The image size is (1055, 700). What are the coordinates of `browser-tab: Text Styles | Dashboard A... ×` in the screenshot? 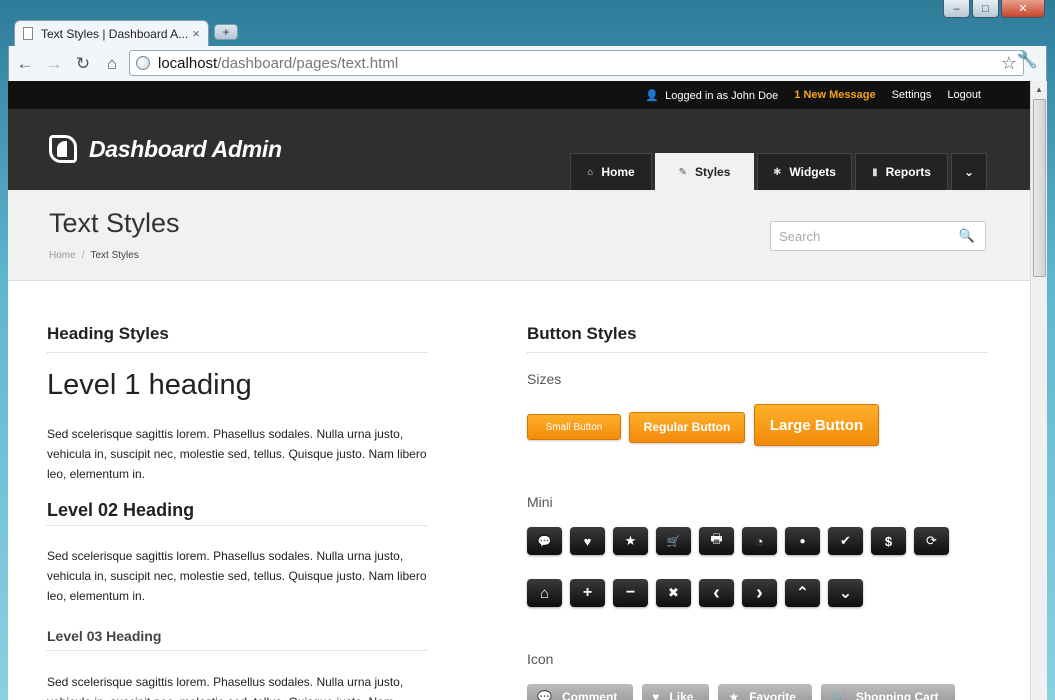 It's located at (111, 33).